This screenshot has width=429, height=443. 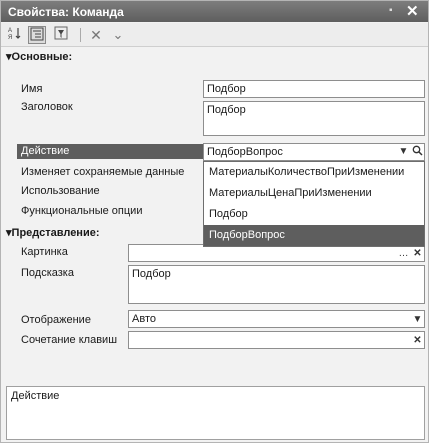 I want to click on action-value: ПодборВопрос, so click(x=245, y=152).